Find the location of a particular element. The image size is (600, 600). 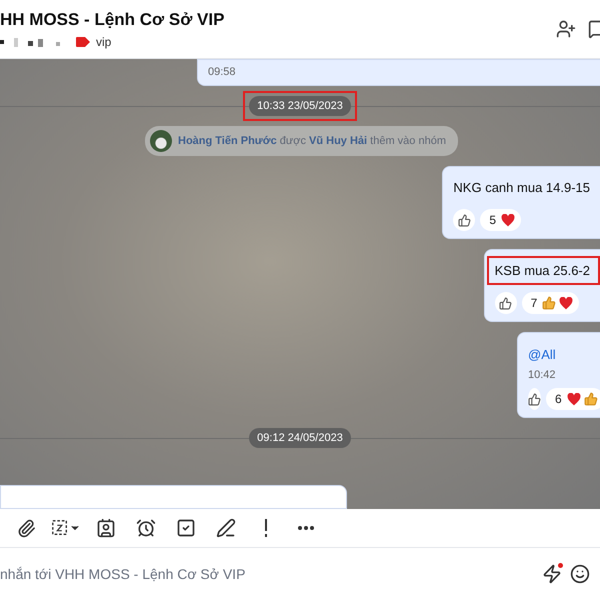

message-time: 09:58 is located at coordinates (222, 72).